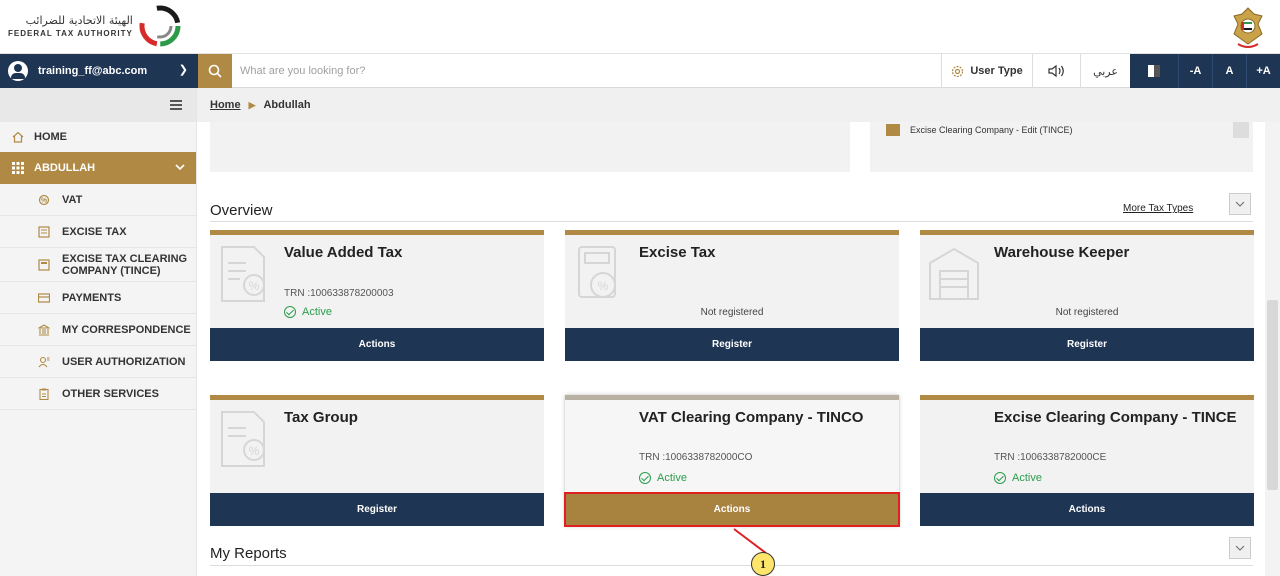 Image resolution: width=1280 pixels, height=576 pixels. Describe the element at coordinates (954, 273) in the screenshot. I see `warehouse-icon` at that location.